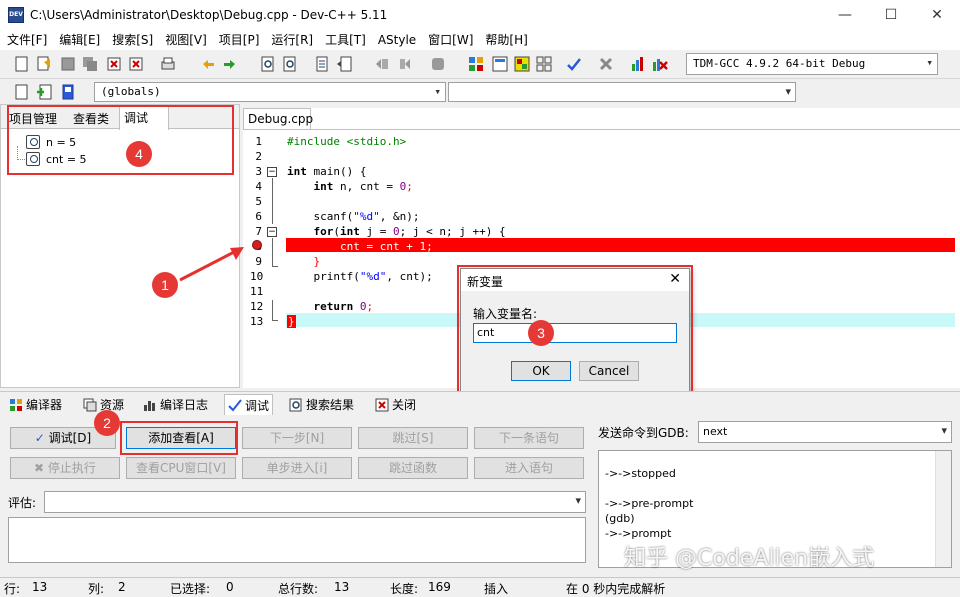 Image resolution: width=960 pixels, height=597 pixels. Describe the element at coordinates (272, 172) in the screenshot. I see `fold-toggle-icon: −` at that location.